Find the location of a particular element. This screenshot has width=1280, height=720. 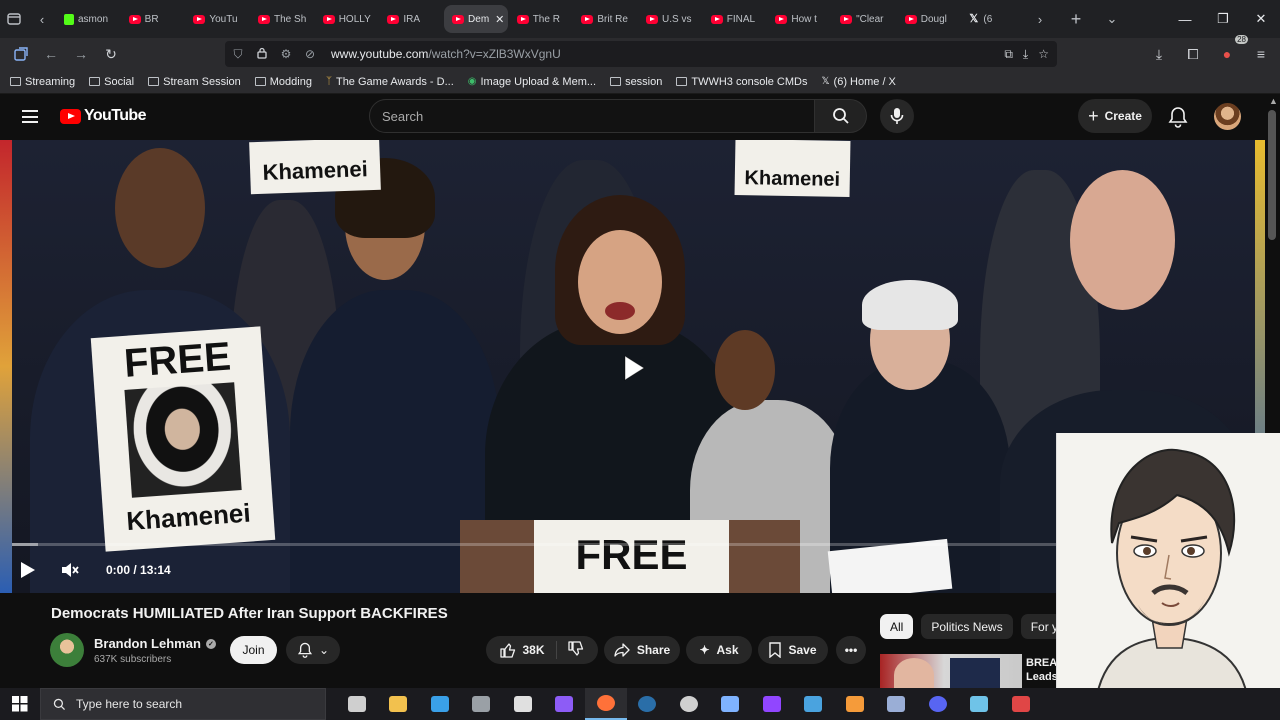

shield-icon: ⛉ is located at coordinates (238, 54).